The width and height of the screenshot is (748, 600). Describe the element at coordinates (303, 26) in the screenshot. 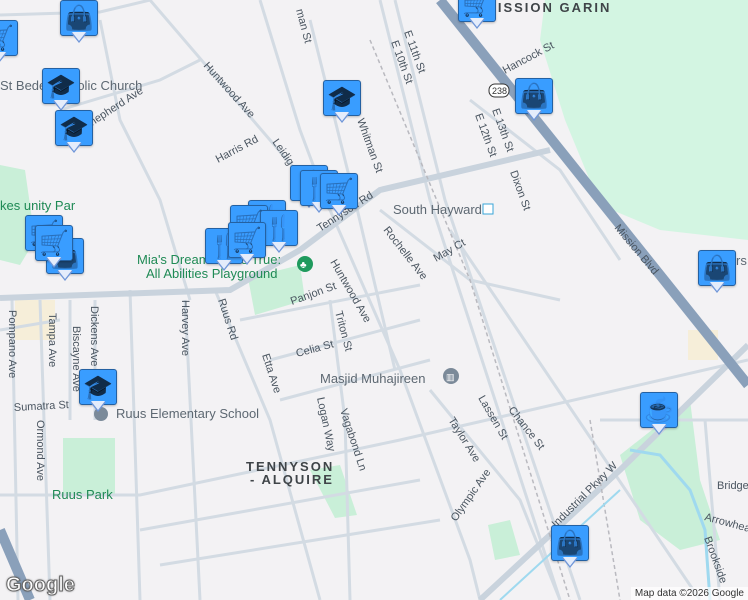

I see `street-label: man St` at that location.